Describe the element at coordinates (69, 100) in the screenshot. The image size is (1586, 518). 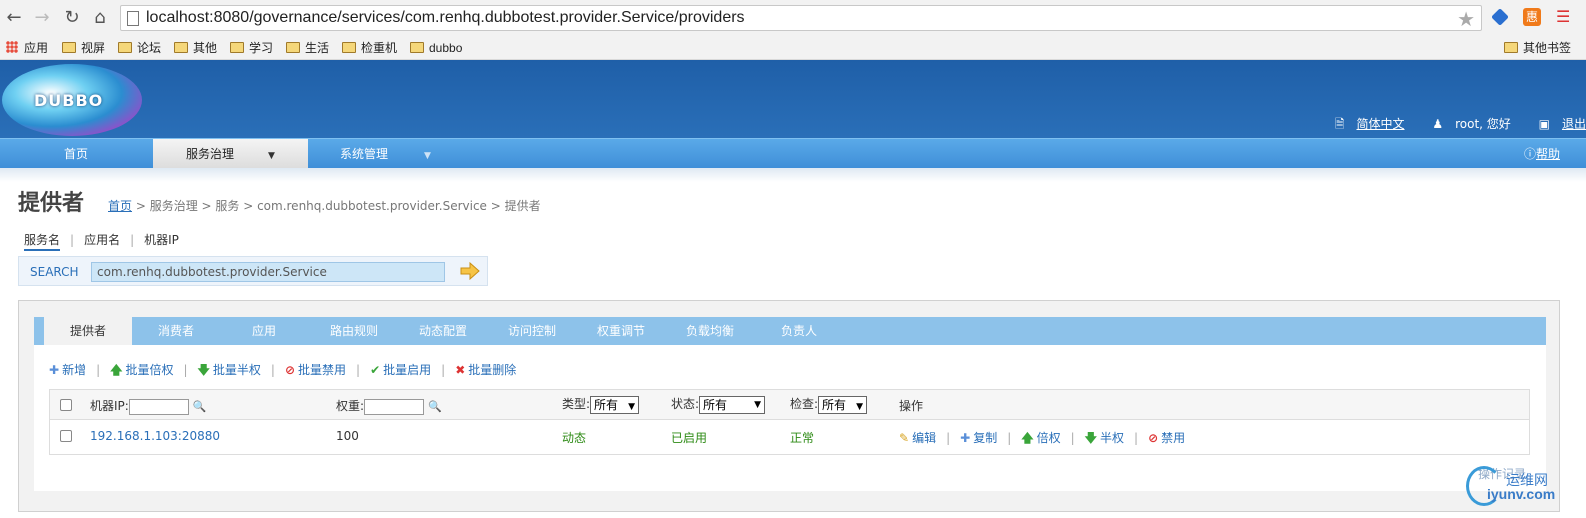
I see `logo-text: DUBBO` at that location.